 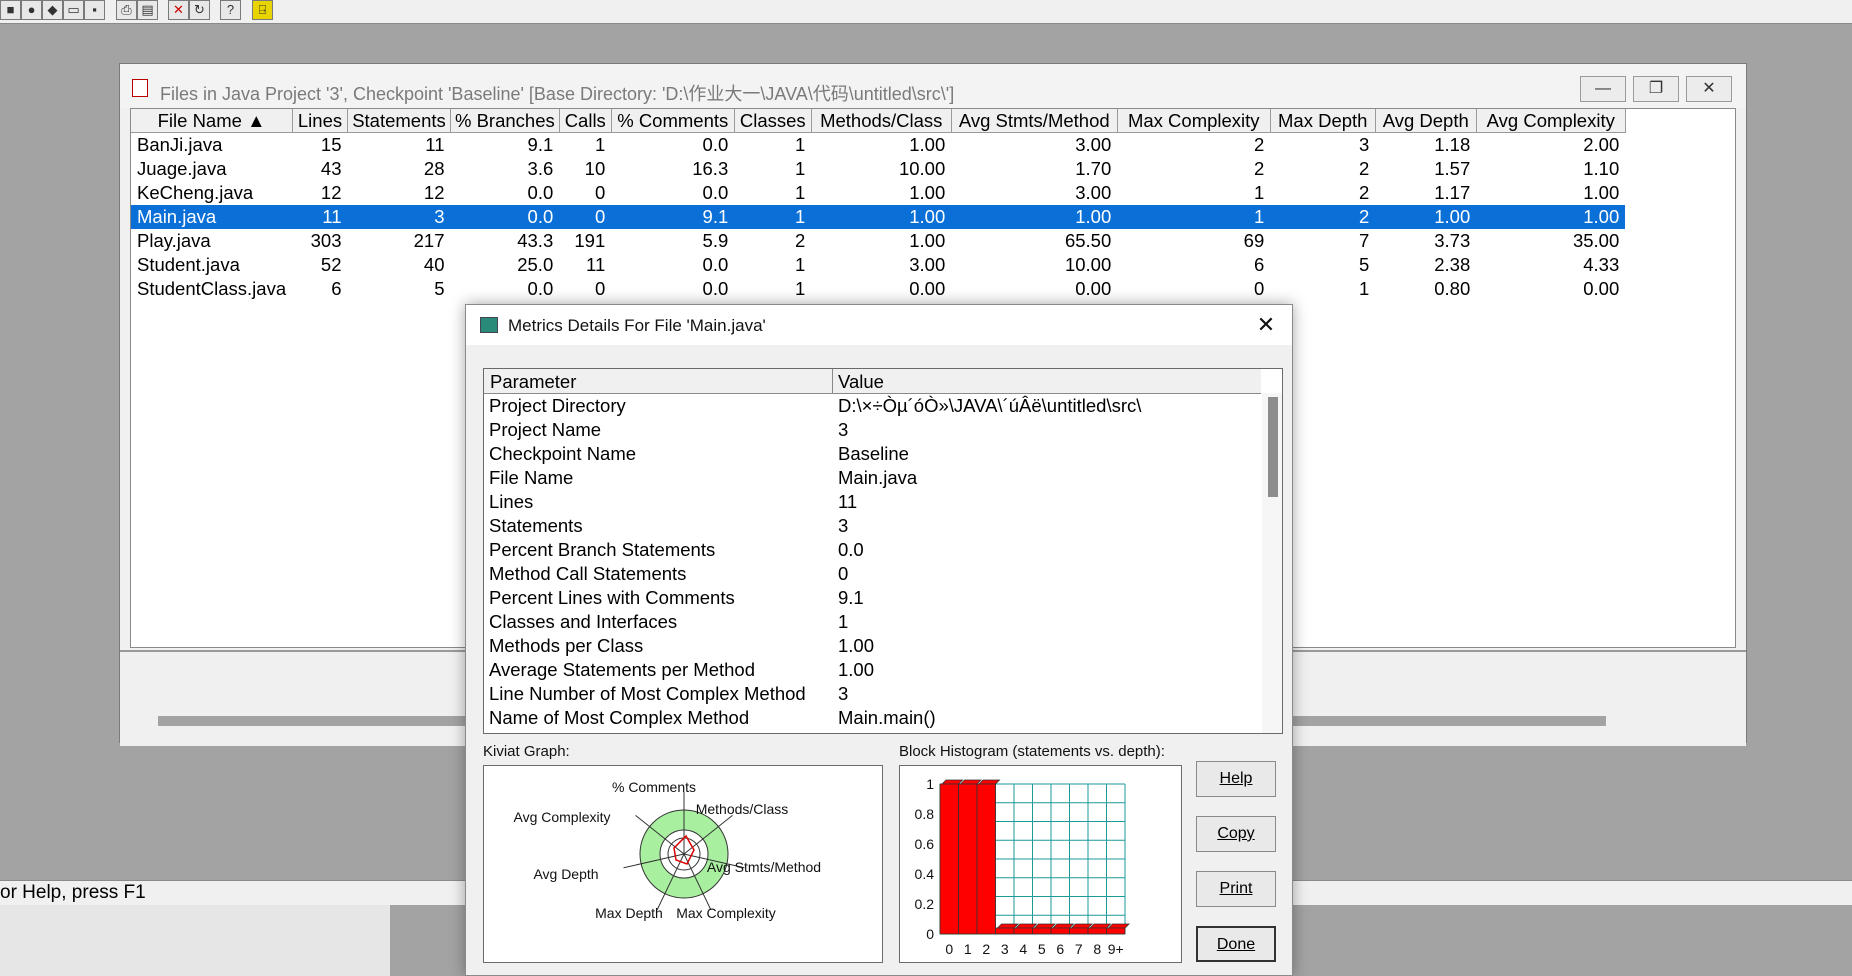 I want to click on parameter-row: Methods per Class 1.00, so click(x=872, y=645).